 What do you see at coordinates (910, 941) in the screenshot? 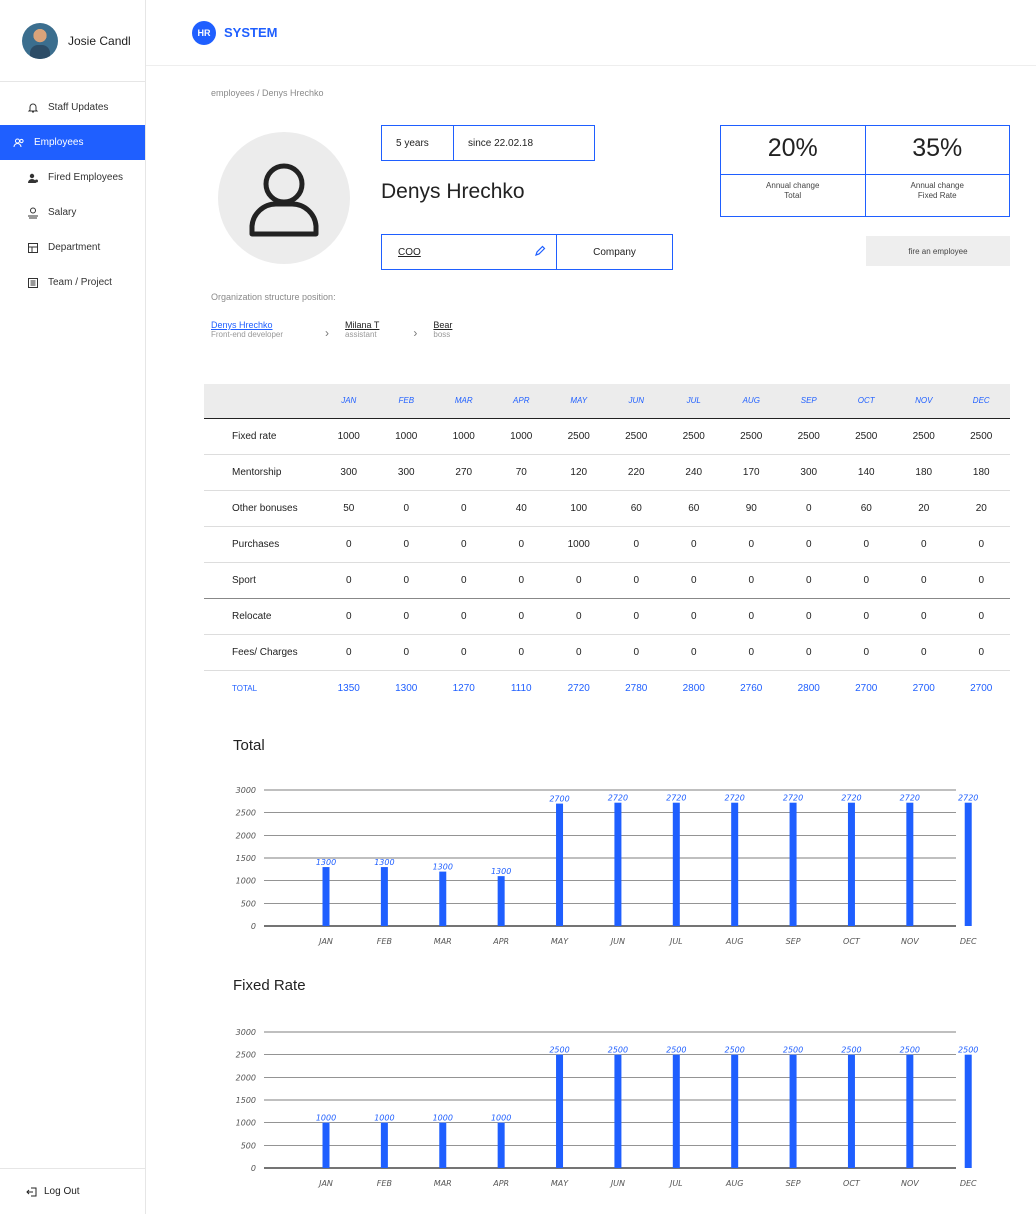
I see `x-tick-label: NOV` at bounding box center [910, 941].